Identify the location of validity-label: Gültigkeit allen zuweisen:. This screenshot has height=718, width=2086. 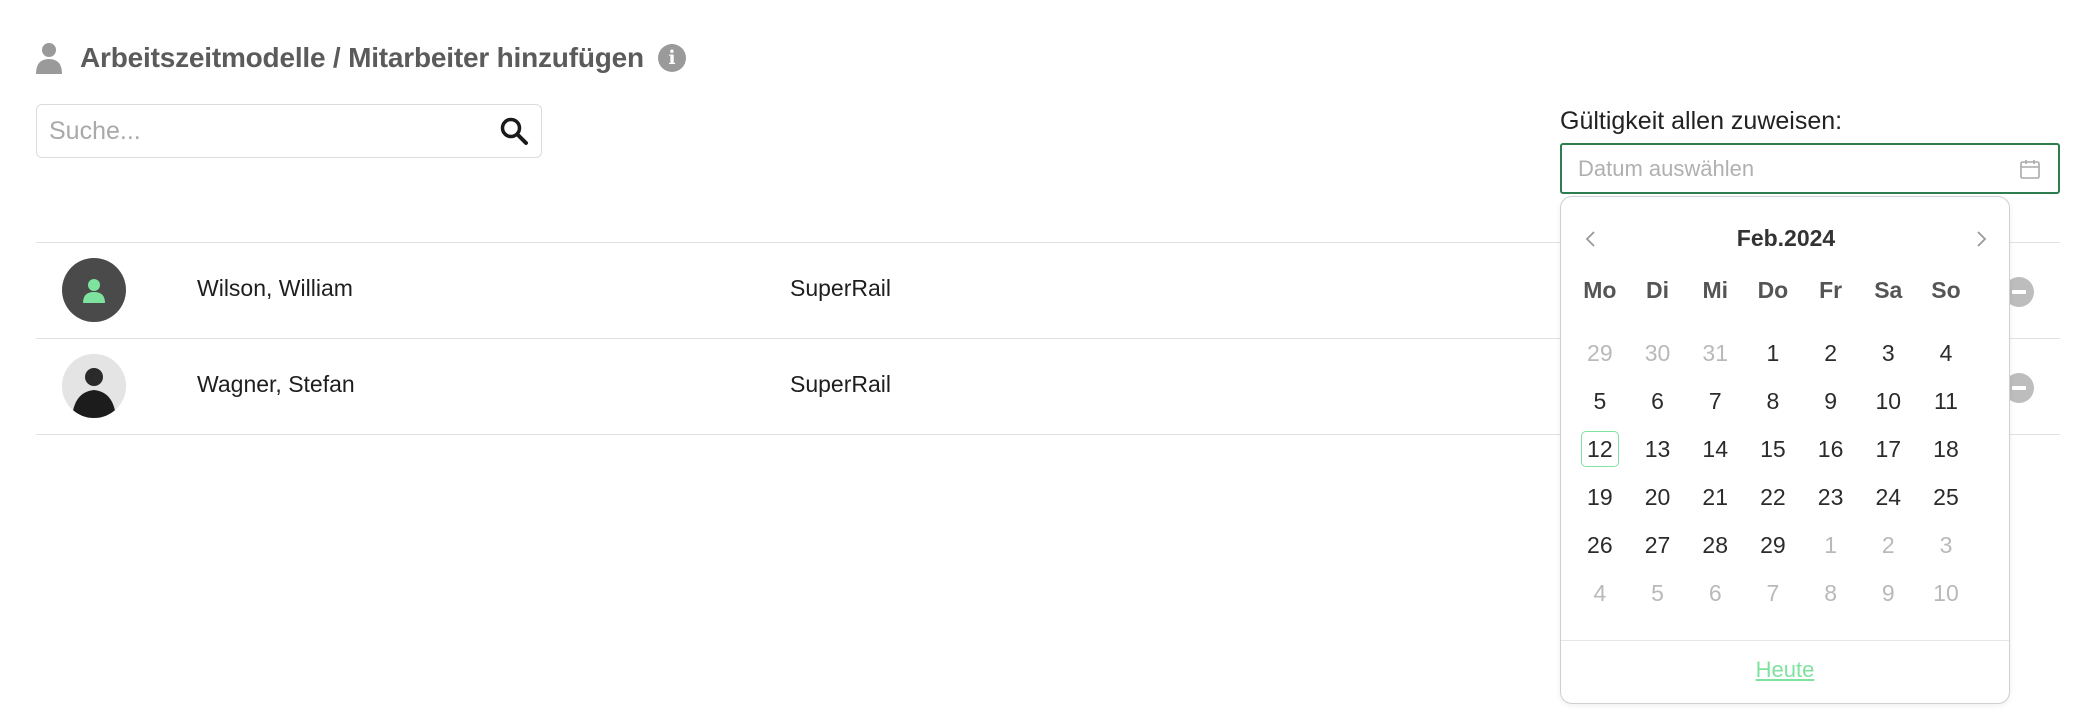
(1701, 121).